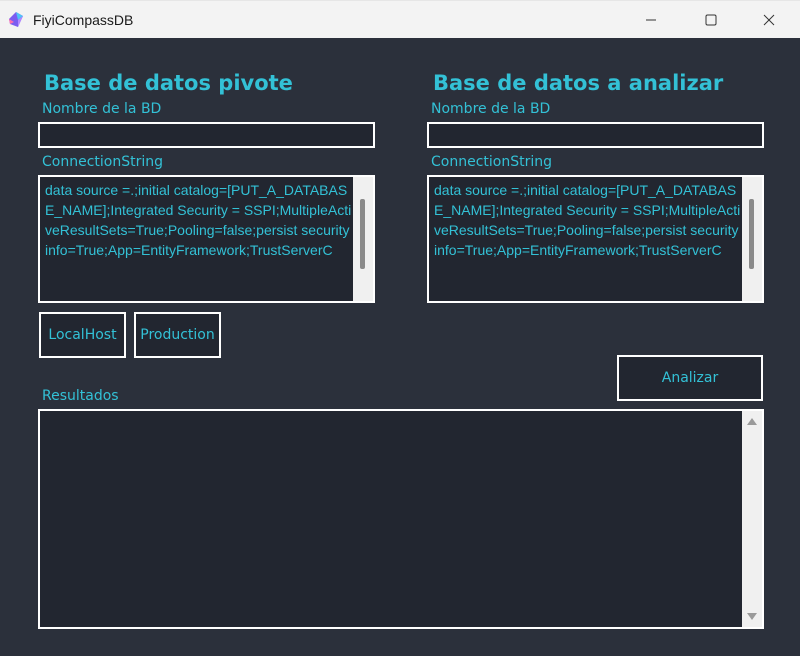 The height and width of the screenshot is (656, 800). What do you see at coordinates (80, 396) in the screenshot?
I see `results-label: Resultados` at bounding box center [80, 396].